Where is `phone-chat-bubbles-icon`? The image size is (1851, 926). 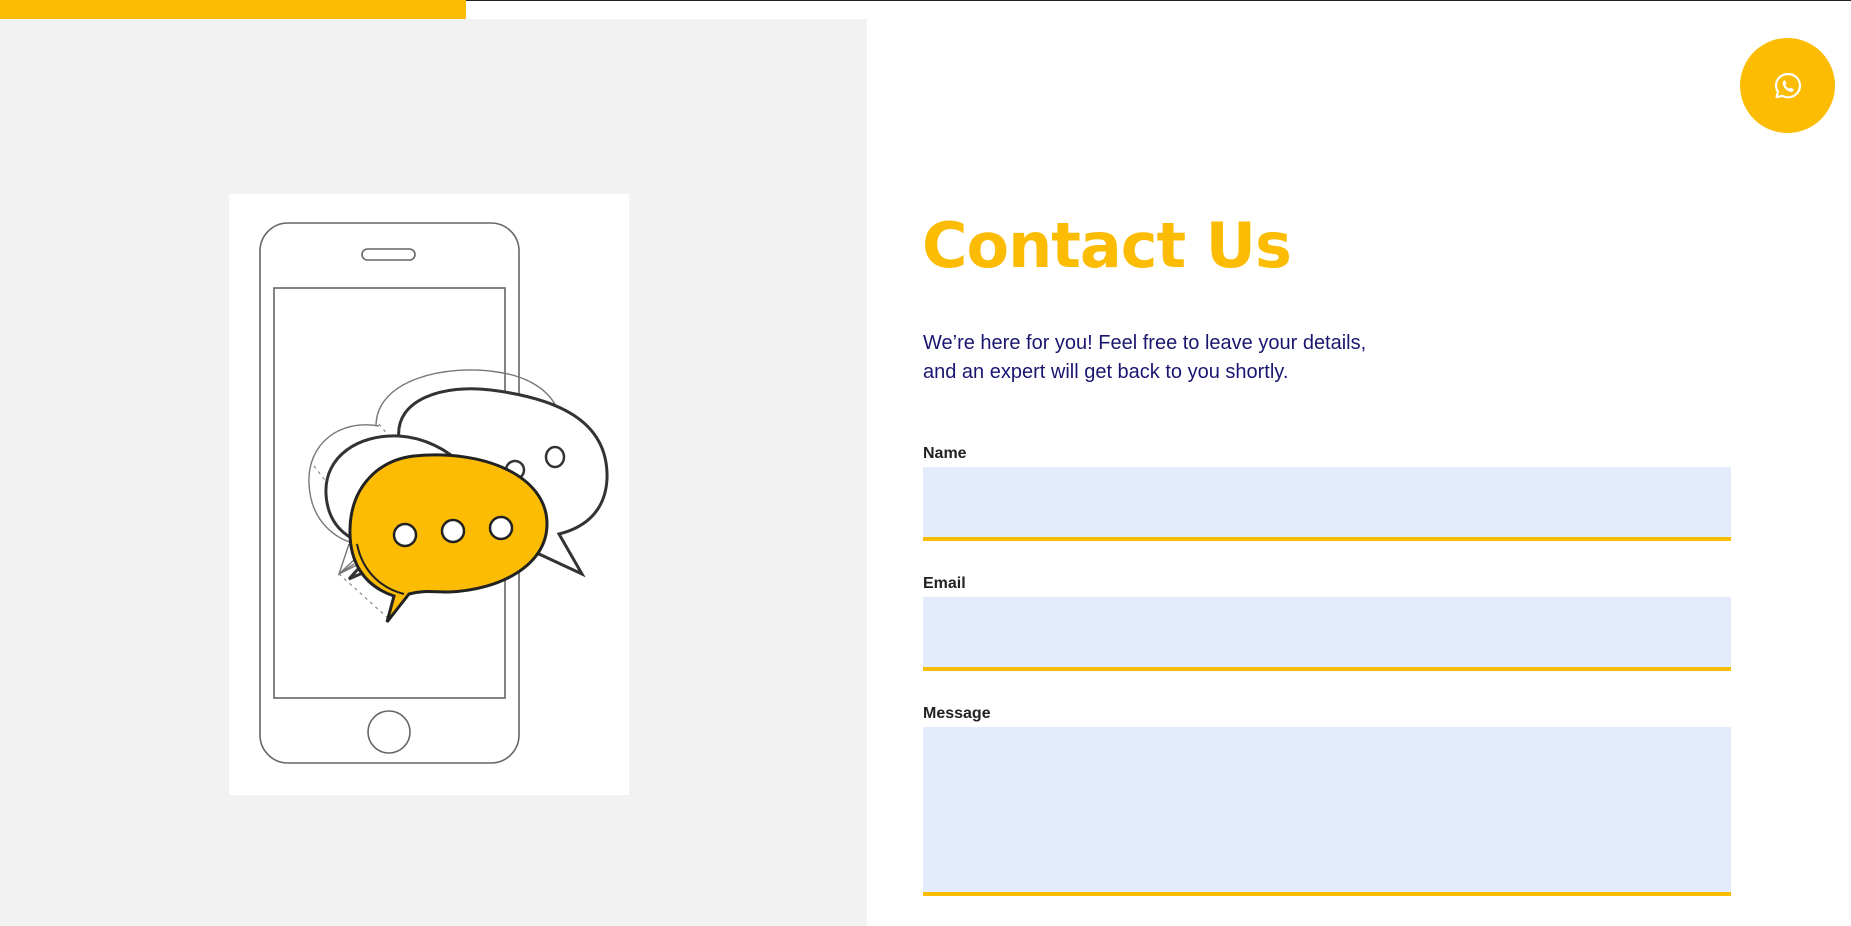
phone-chat-bubbles-icon is located at coordinates (434, 493).